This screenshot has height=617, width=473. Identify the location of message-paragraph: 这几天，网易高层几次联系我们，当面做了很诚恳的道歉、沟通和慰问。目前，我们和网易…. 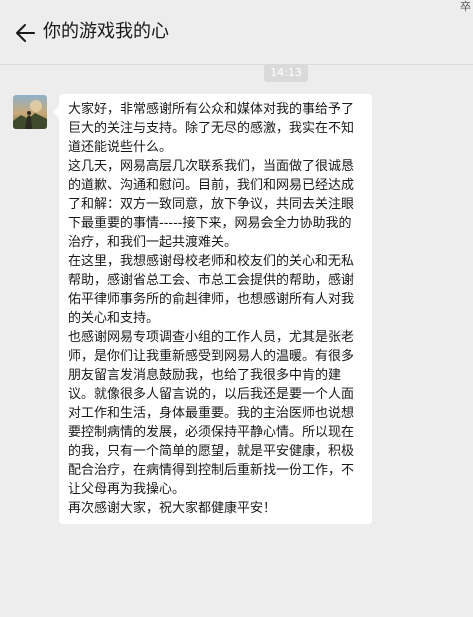
(211, 204).